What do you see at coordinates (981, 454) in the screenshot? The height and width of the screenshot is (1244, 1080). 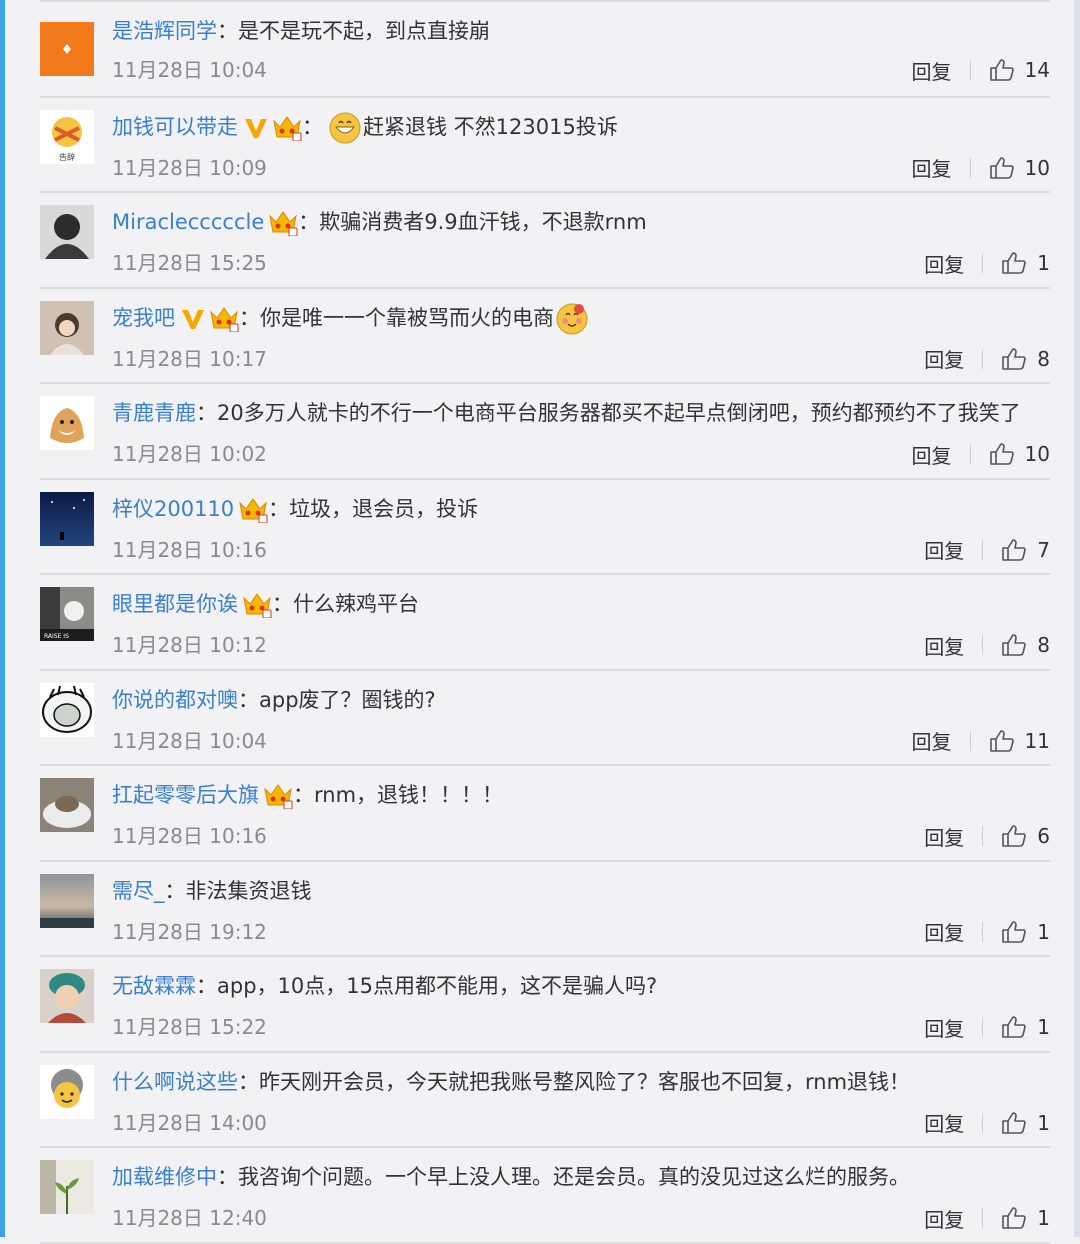 I see `comment-actions: 回复 10` at bounding box center [981, 454].